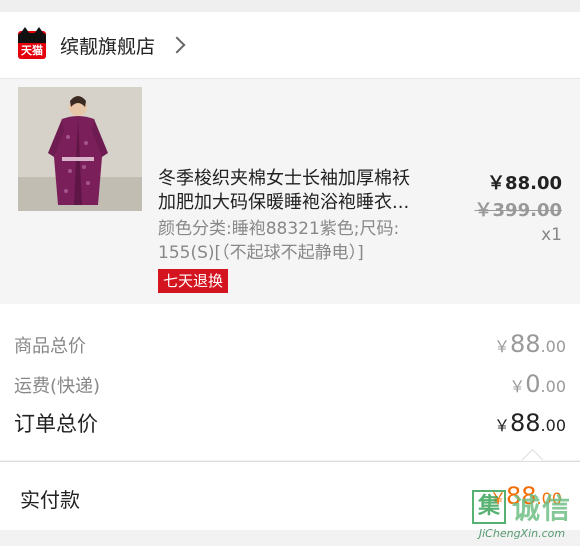 This screenshot has height=546, width=580. What do you see at coordinates (80, 149) in the screenshot?
I see `product-thumbnail` at bounding box center [80, 149].